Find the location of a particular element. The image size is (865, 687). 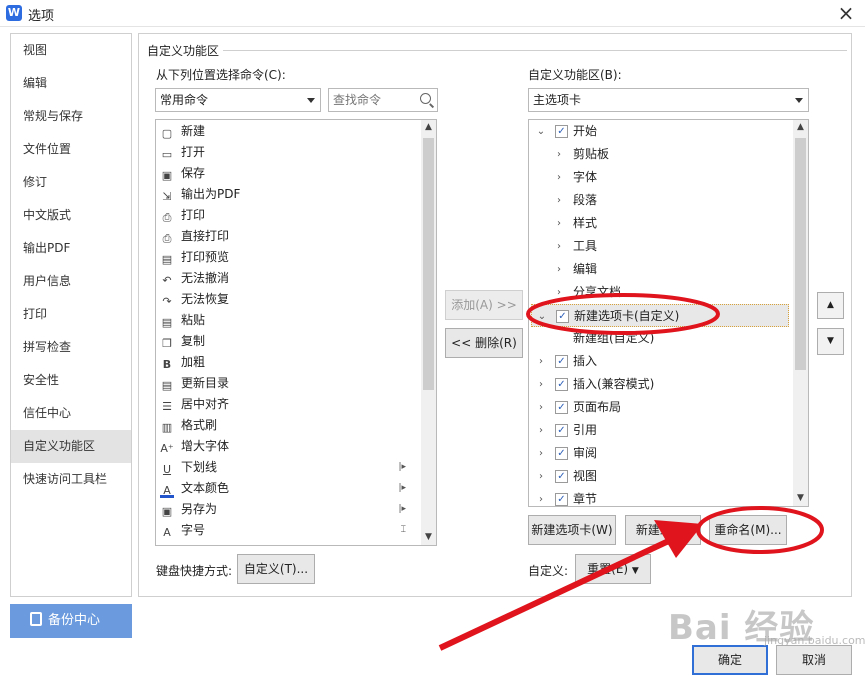

tree-node: › 工具 is located at coordinates (660, 246).